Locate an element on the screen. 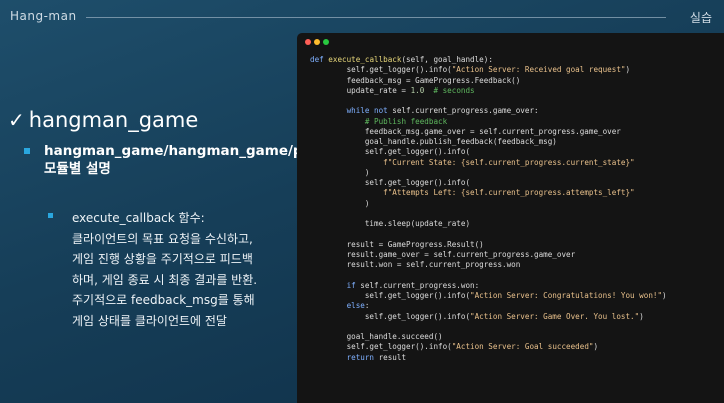 Image resolution: width=724 pixels, height=403 pixels. code-token: "Action Server: Game Over. You lost." is located at coordinates (555, 316).